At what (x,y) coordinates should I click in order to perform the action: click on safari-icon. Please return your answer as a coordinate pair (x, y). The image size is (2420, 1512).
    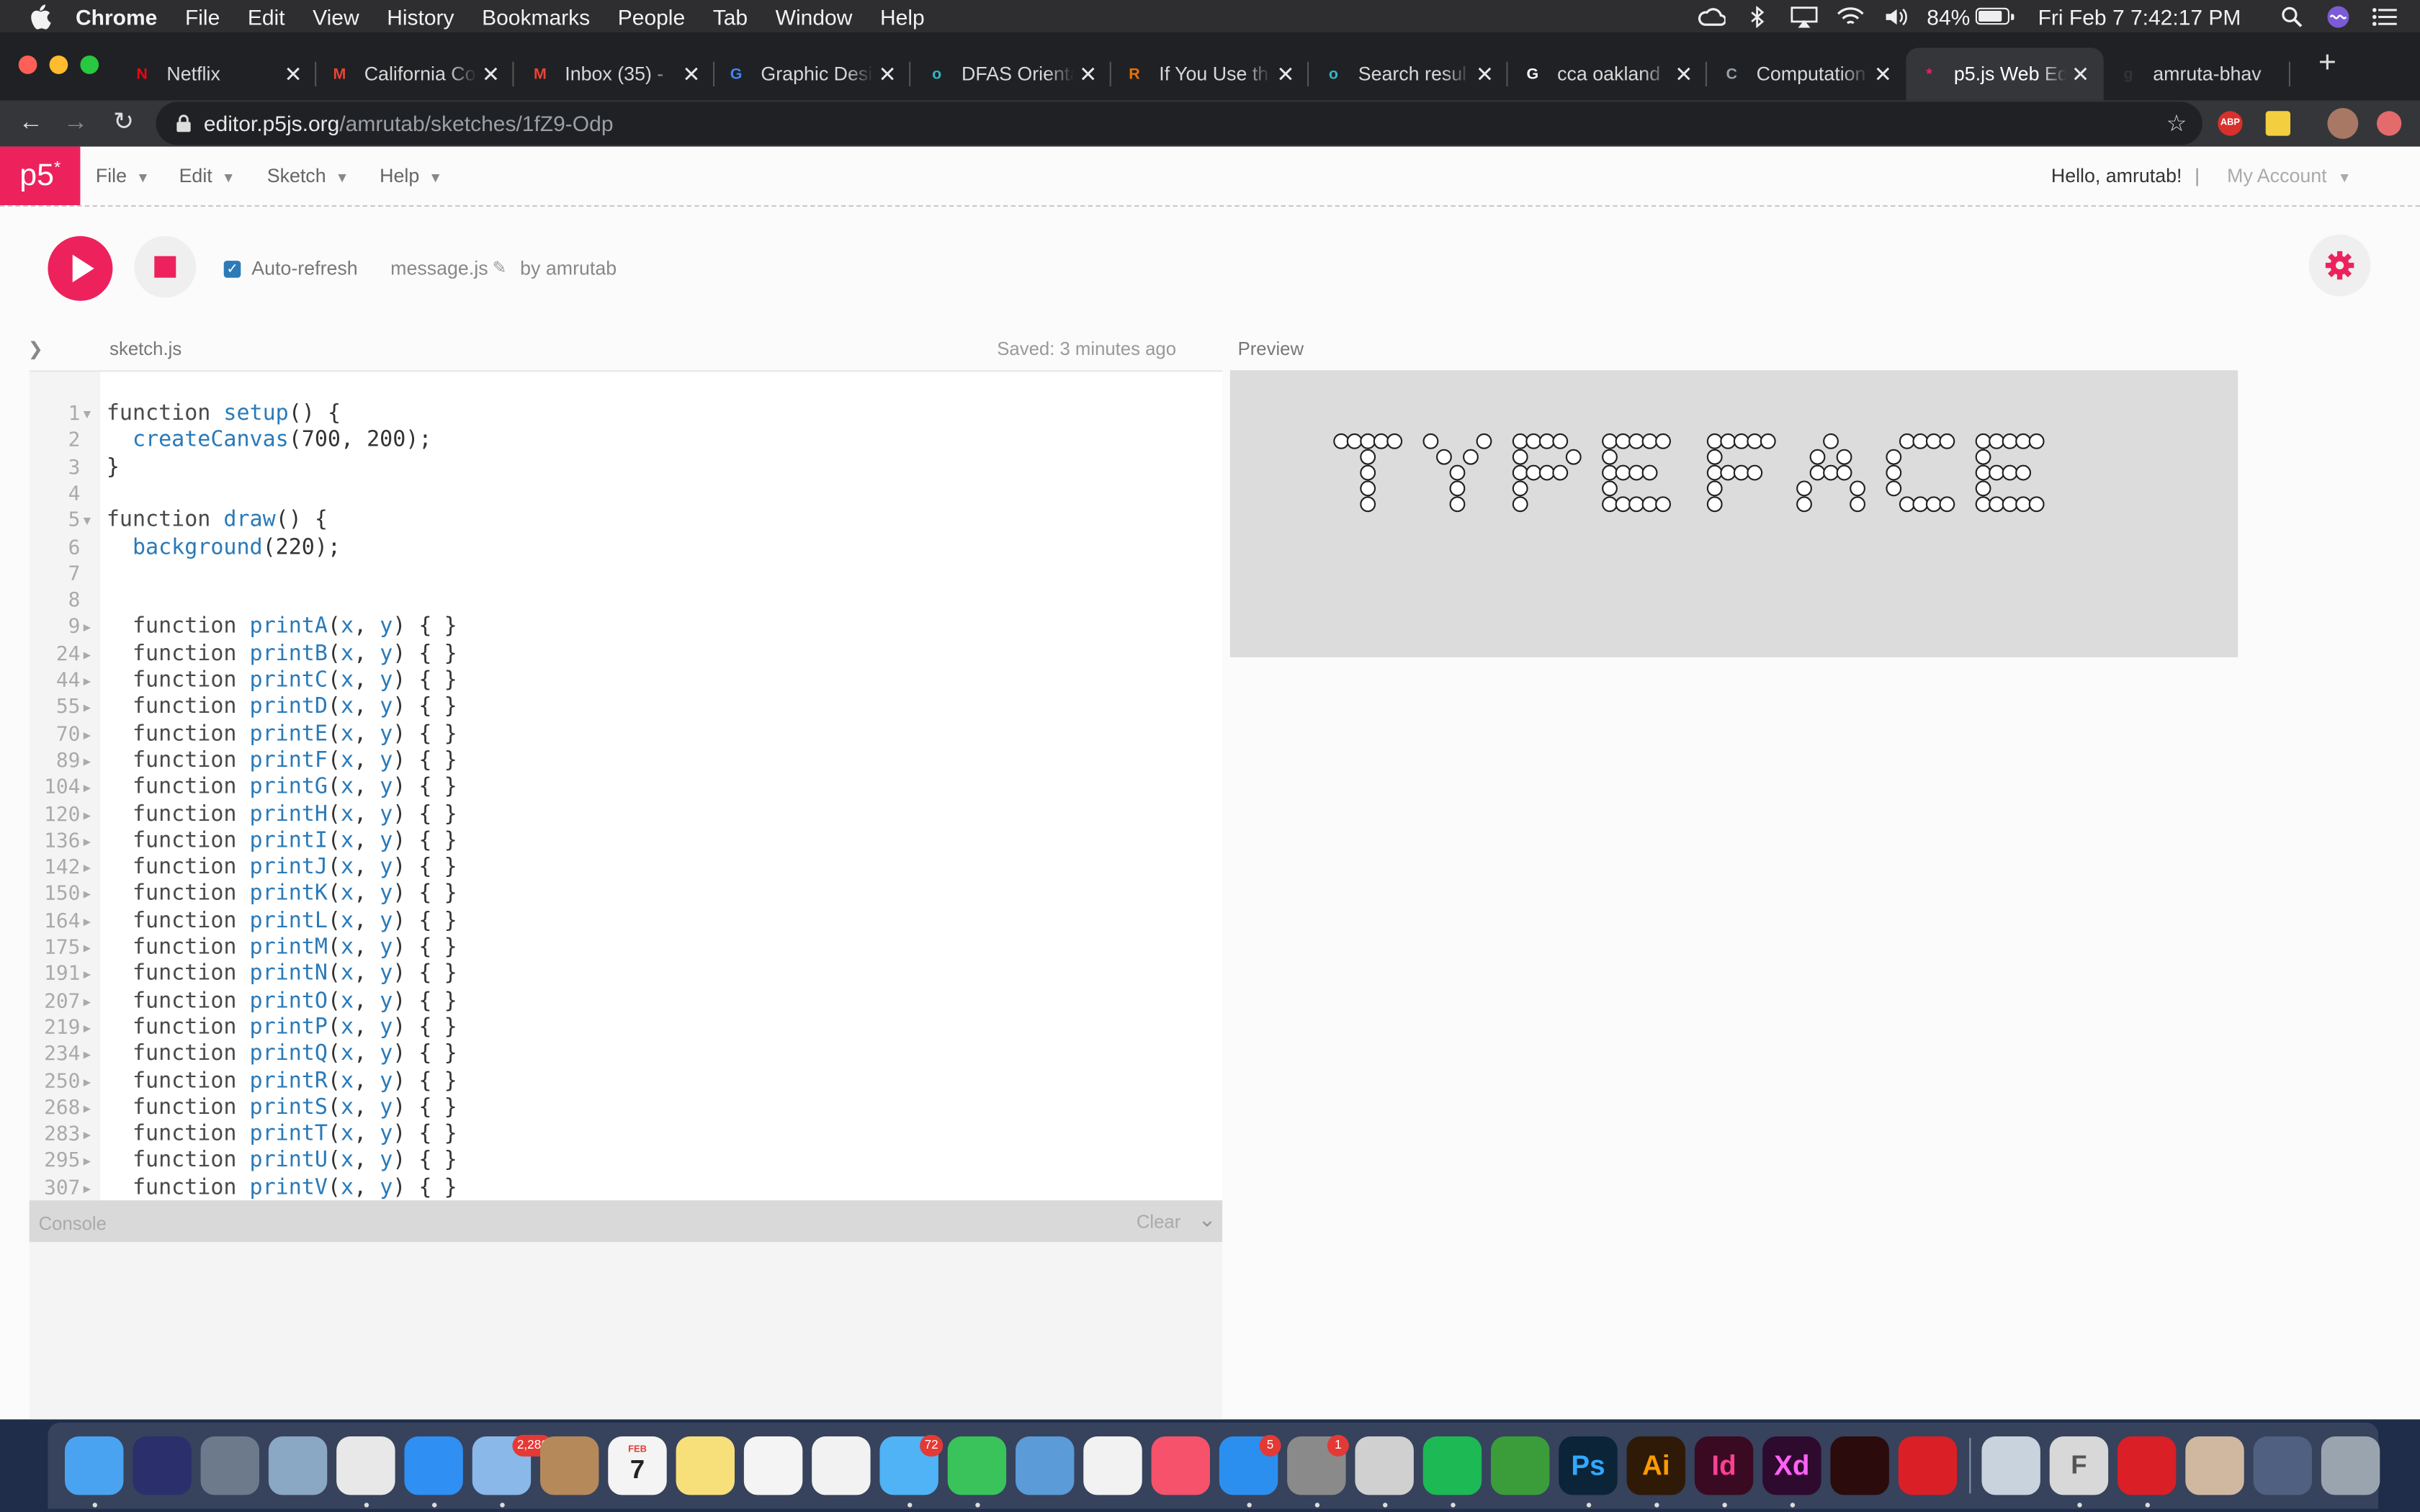
    Looking at the image, I should click on (434, 1465).